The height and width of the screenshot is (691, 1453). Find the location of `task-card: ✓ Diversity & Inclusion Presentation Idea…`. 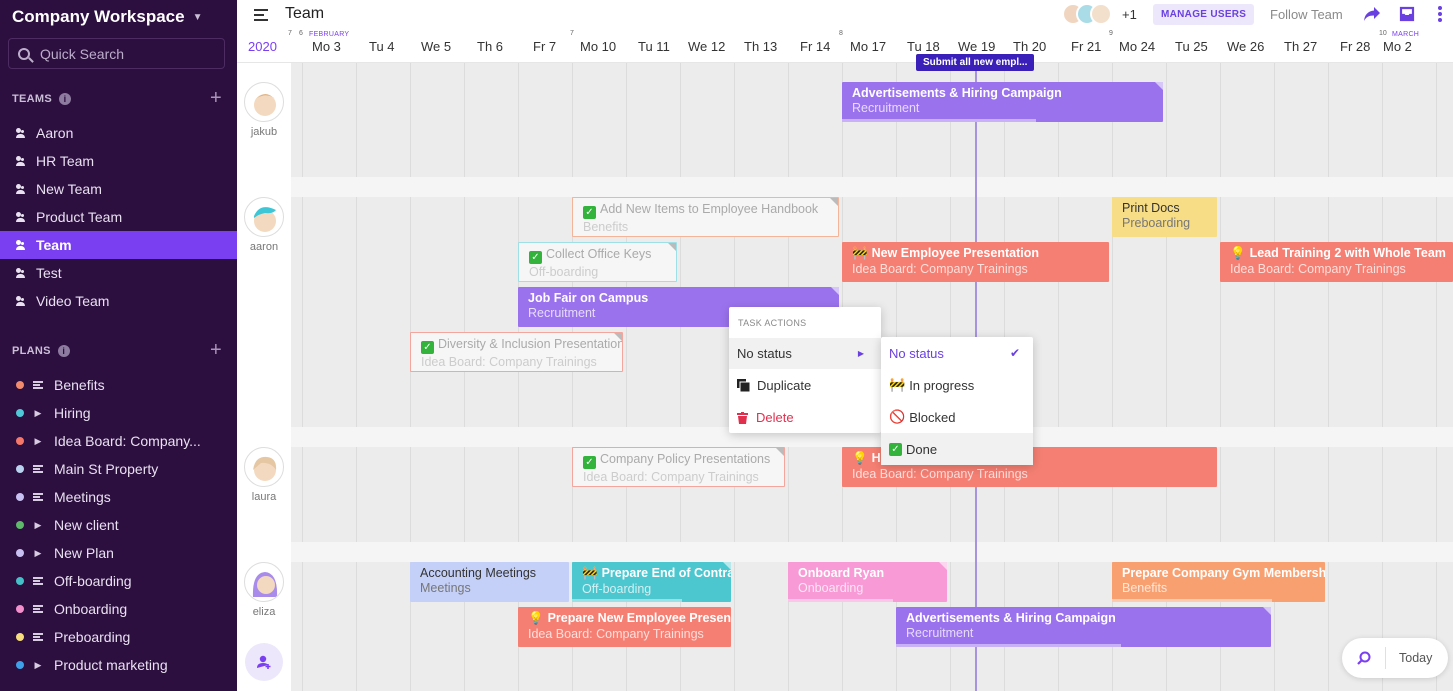

task-card: ✓ Diversity & Inclusion Presentation Idea… is located at coordinates (516, 352).